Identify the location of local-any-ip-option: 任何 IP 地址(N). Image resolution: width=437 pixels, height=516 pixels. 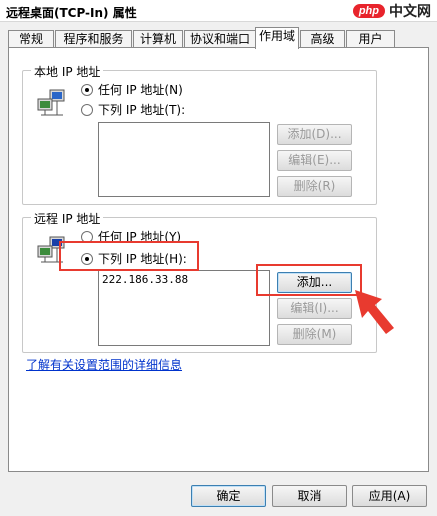
(132, 89).